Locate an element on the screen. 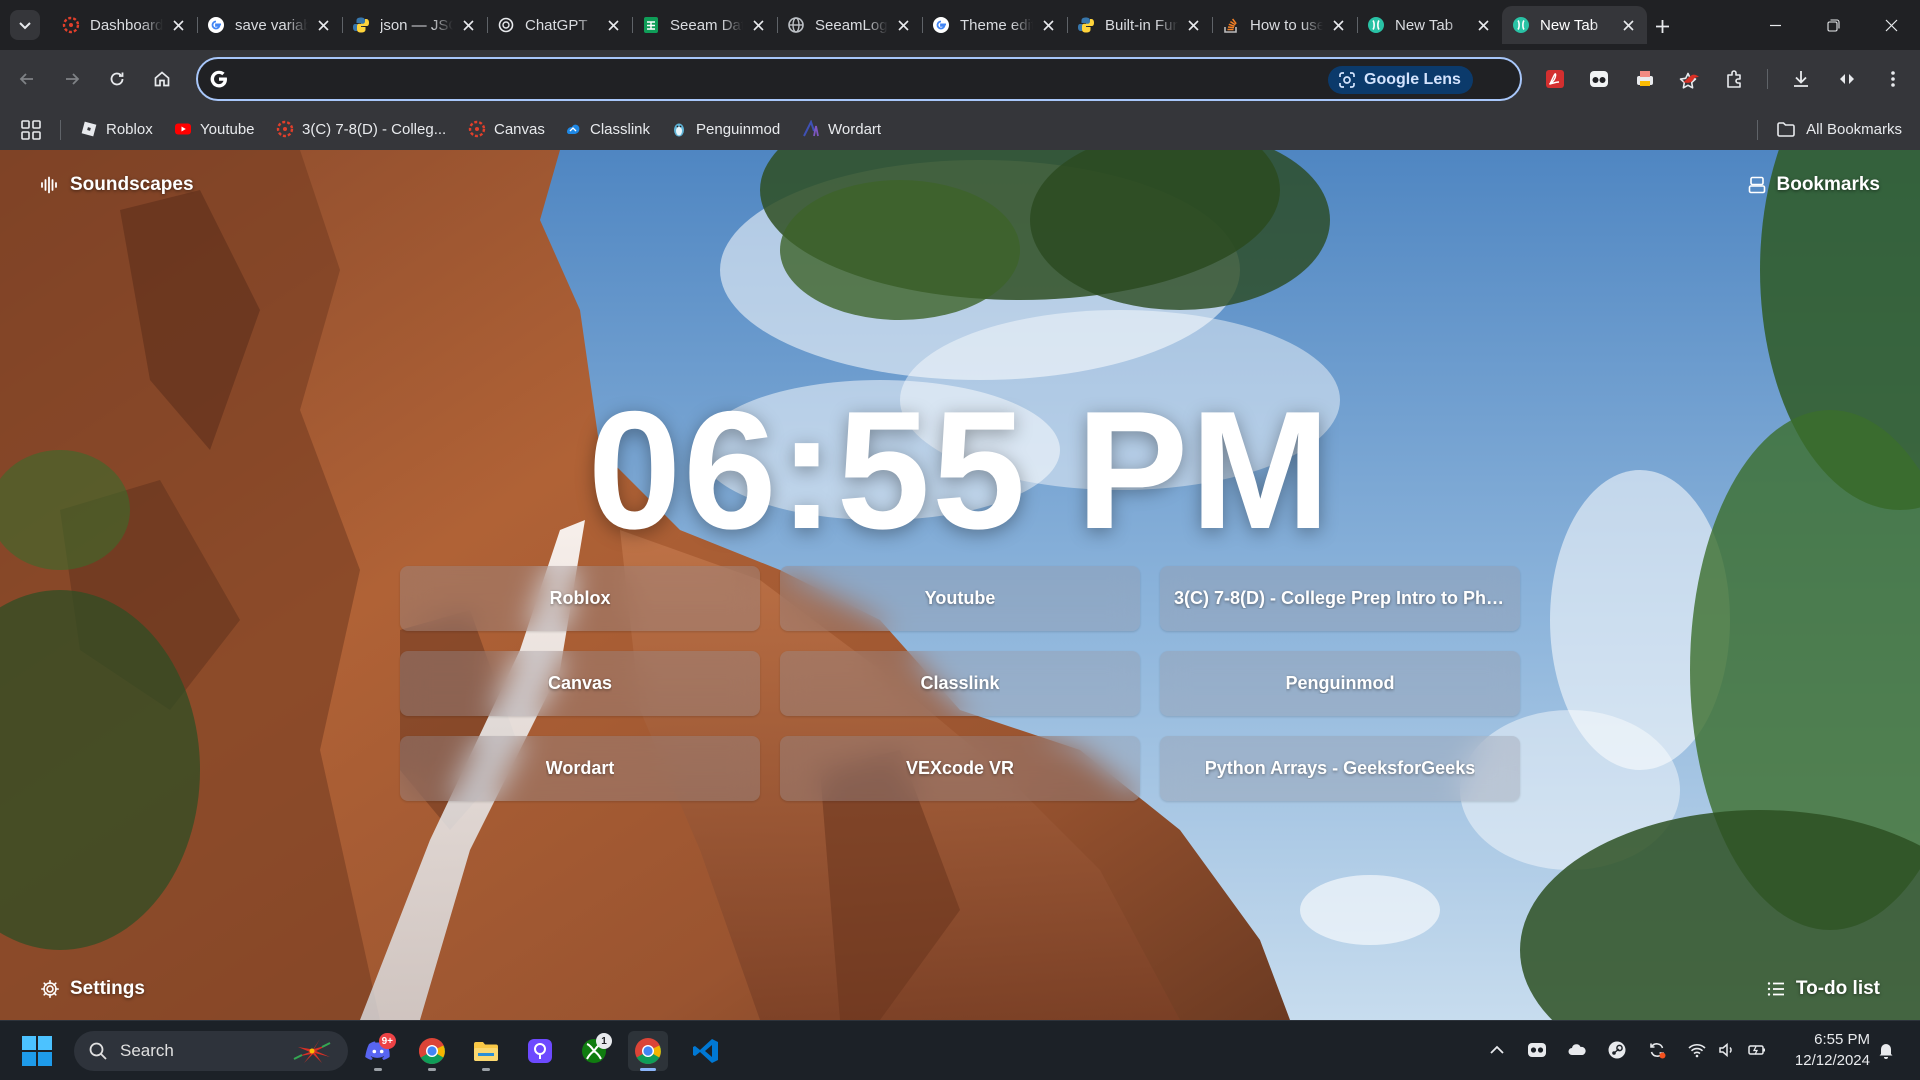 This screenshot has width=1920, height=1080. tab-search-button is located at coordinates (25, 25).